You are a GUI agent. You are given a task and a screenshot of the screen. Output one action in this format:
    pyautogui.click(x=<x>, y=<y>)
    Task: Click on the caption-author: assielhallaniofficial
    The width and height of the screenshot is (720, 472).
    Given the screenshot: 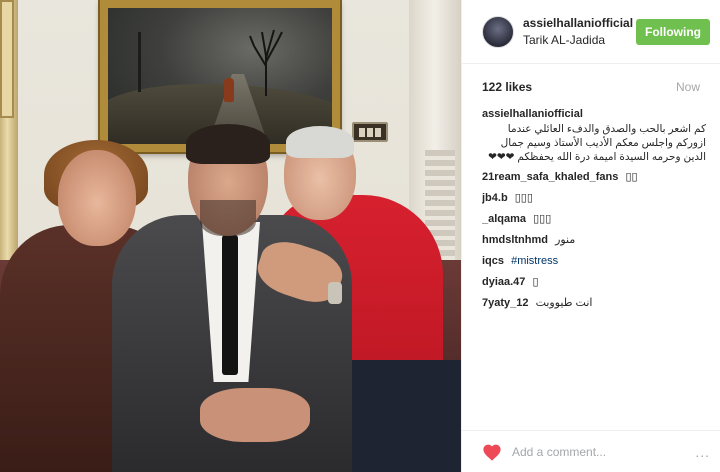 What is the action you would take?
    pyautogui.click(x=532, y=114)
    